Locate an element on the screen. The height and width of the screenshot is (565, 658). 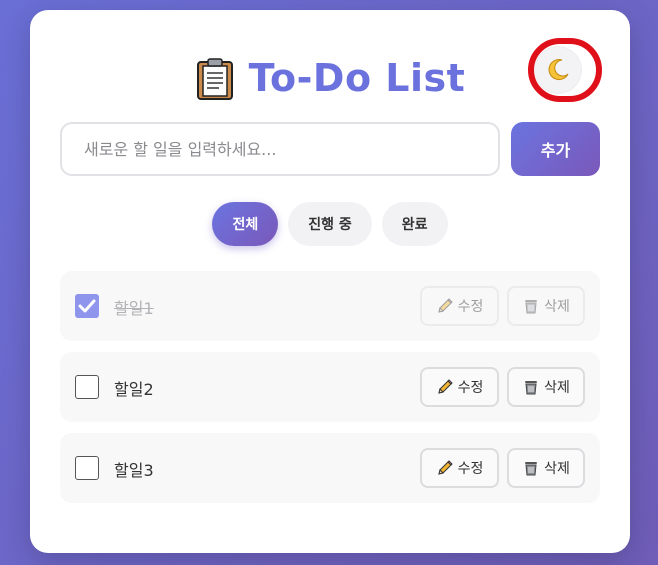
theme-toggle-button is located at coordinates (558, 70).